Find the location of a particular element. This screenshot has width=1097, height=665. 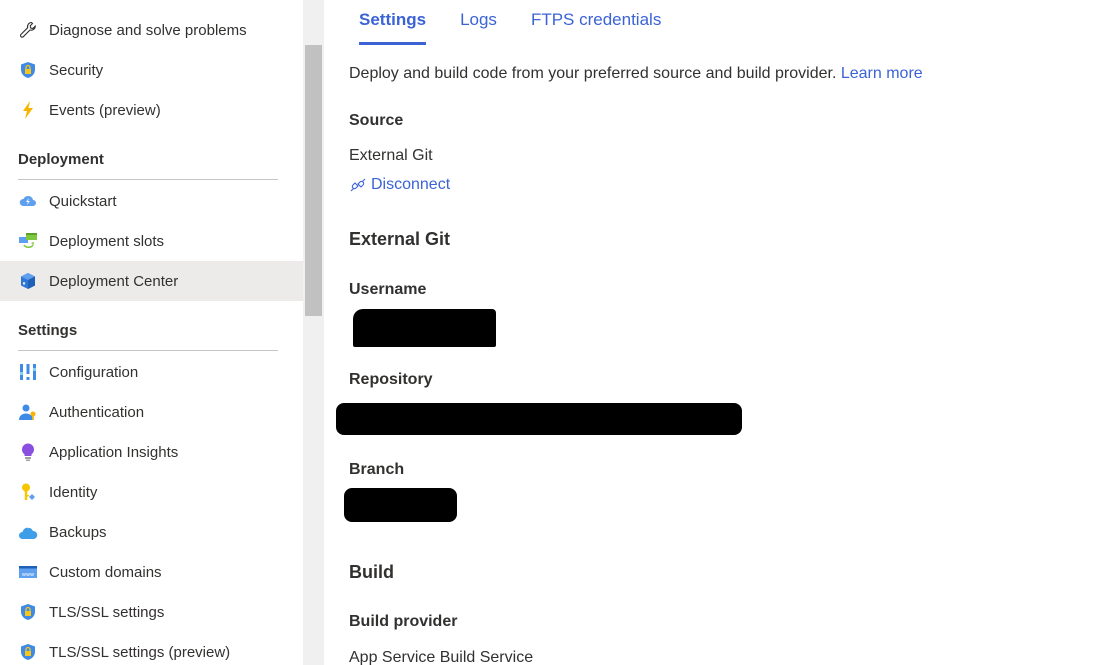

sidebar-item-tls-ssl-preview: TLS/SSL settings (preview) is located at coordinates (152, 648).